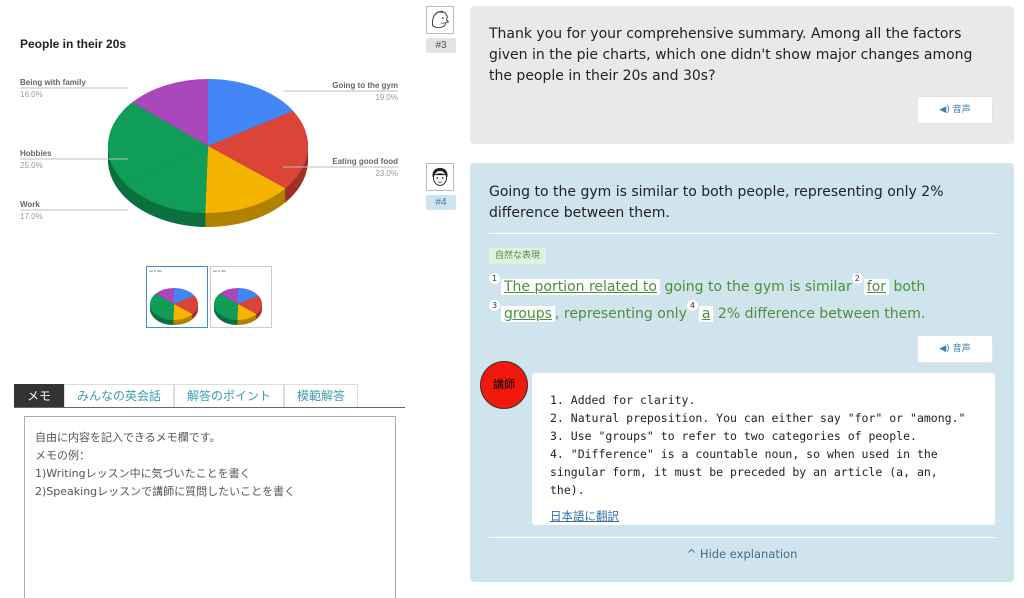 The width and height of the screenshot is (1024, 598). I want to click on slice-percent: 19.0%, so click(386, 97).